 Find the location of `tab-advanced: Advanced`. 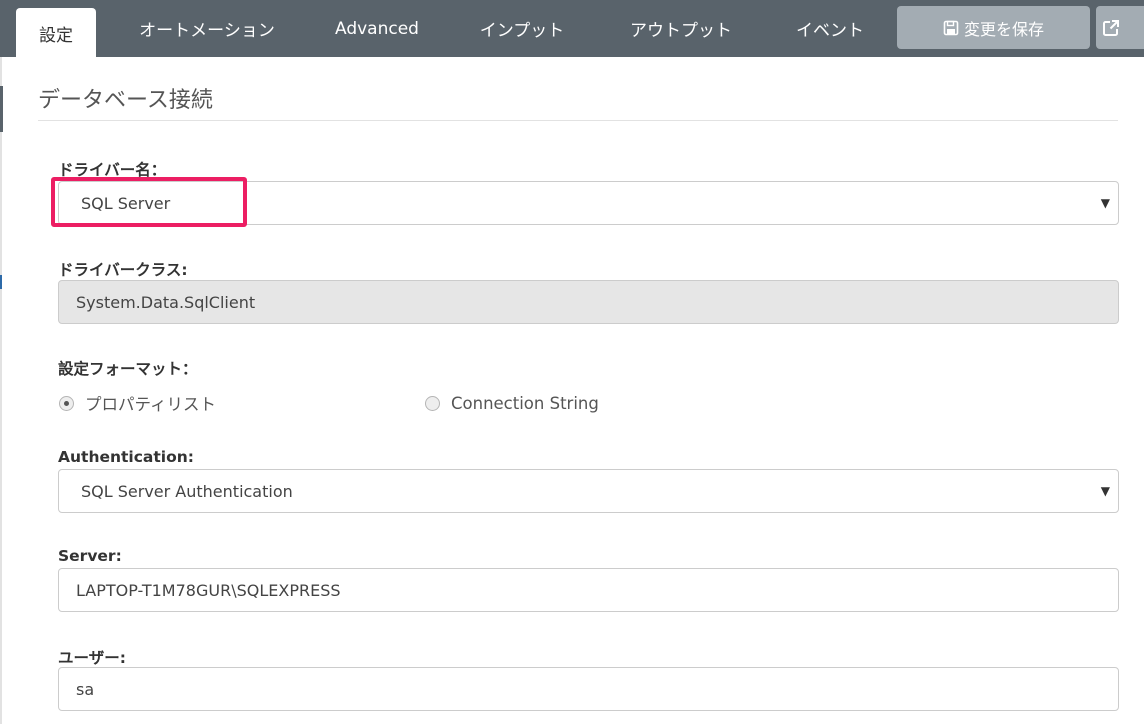

tab-advanced: Advanced is located at coordinates (377, 28).